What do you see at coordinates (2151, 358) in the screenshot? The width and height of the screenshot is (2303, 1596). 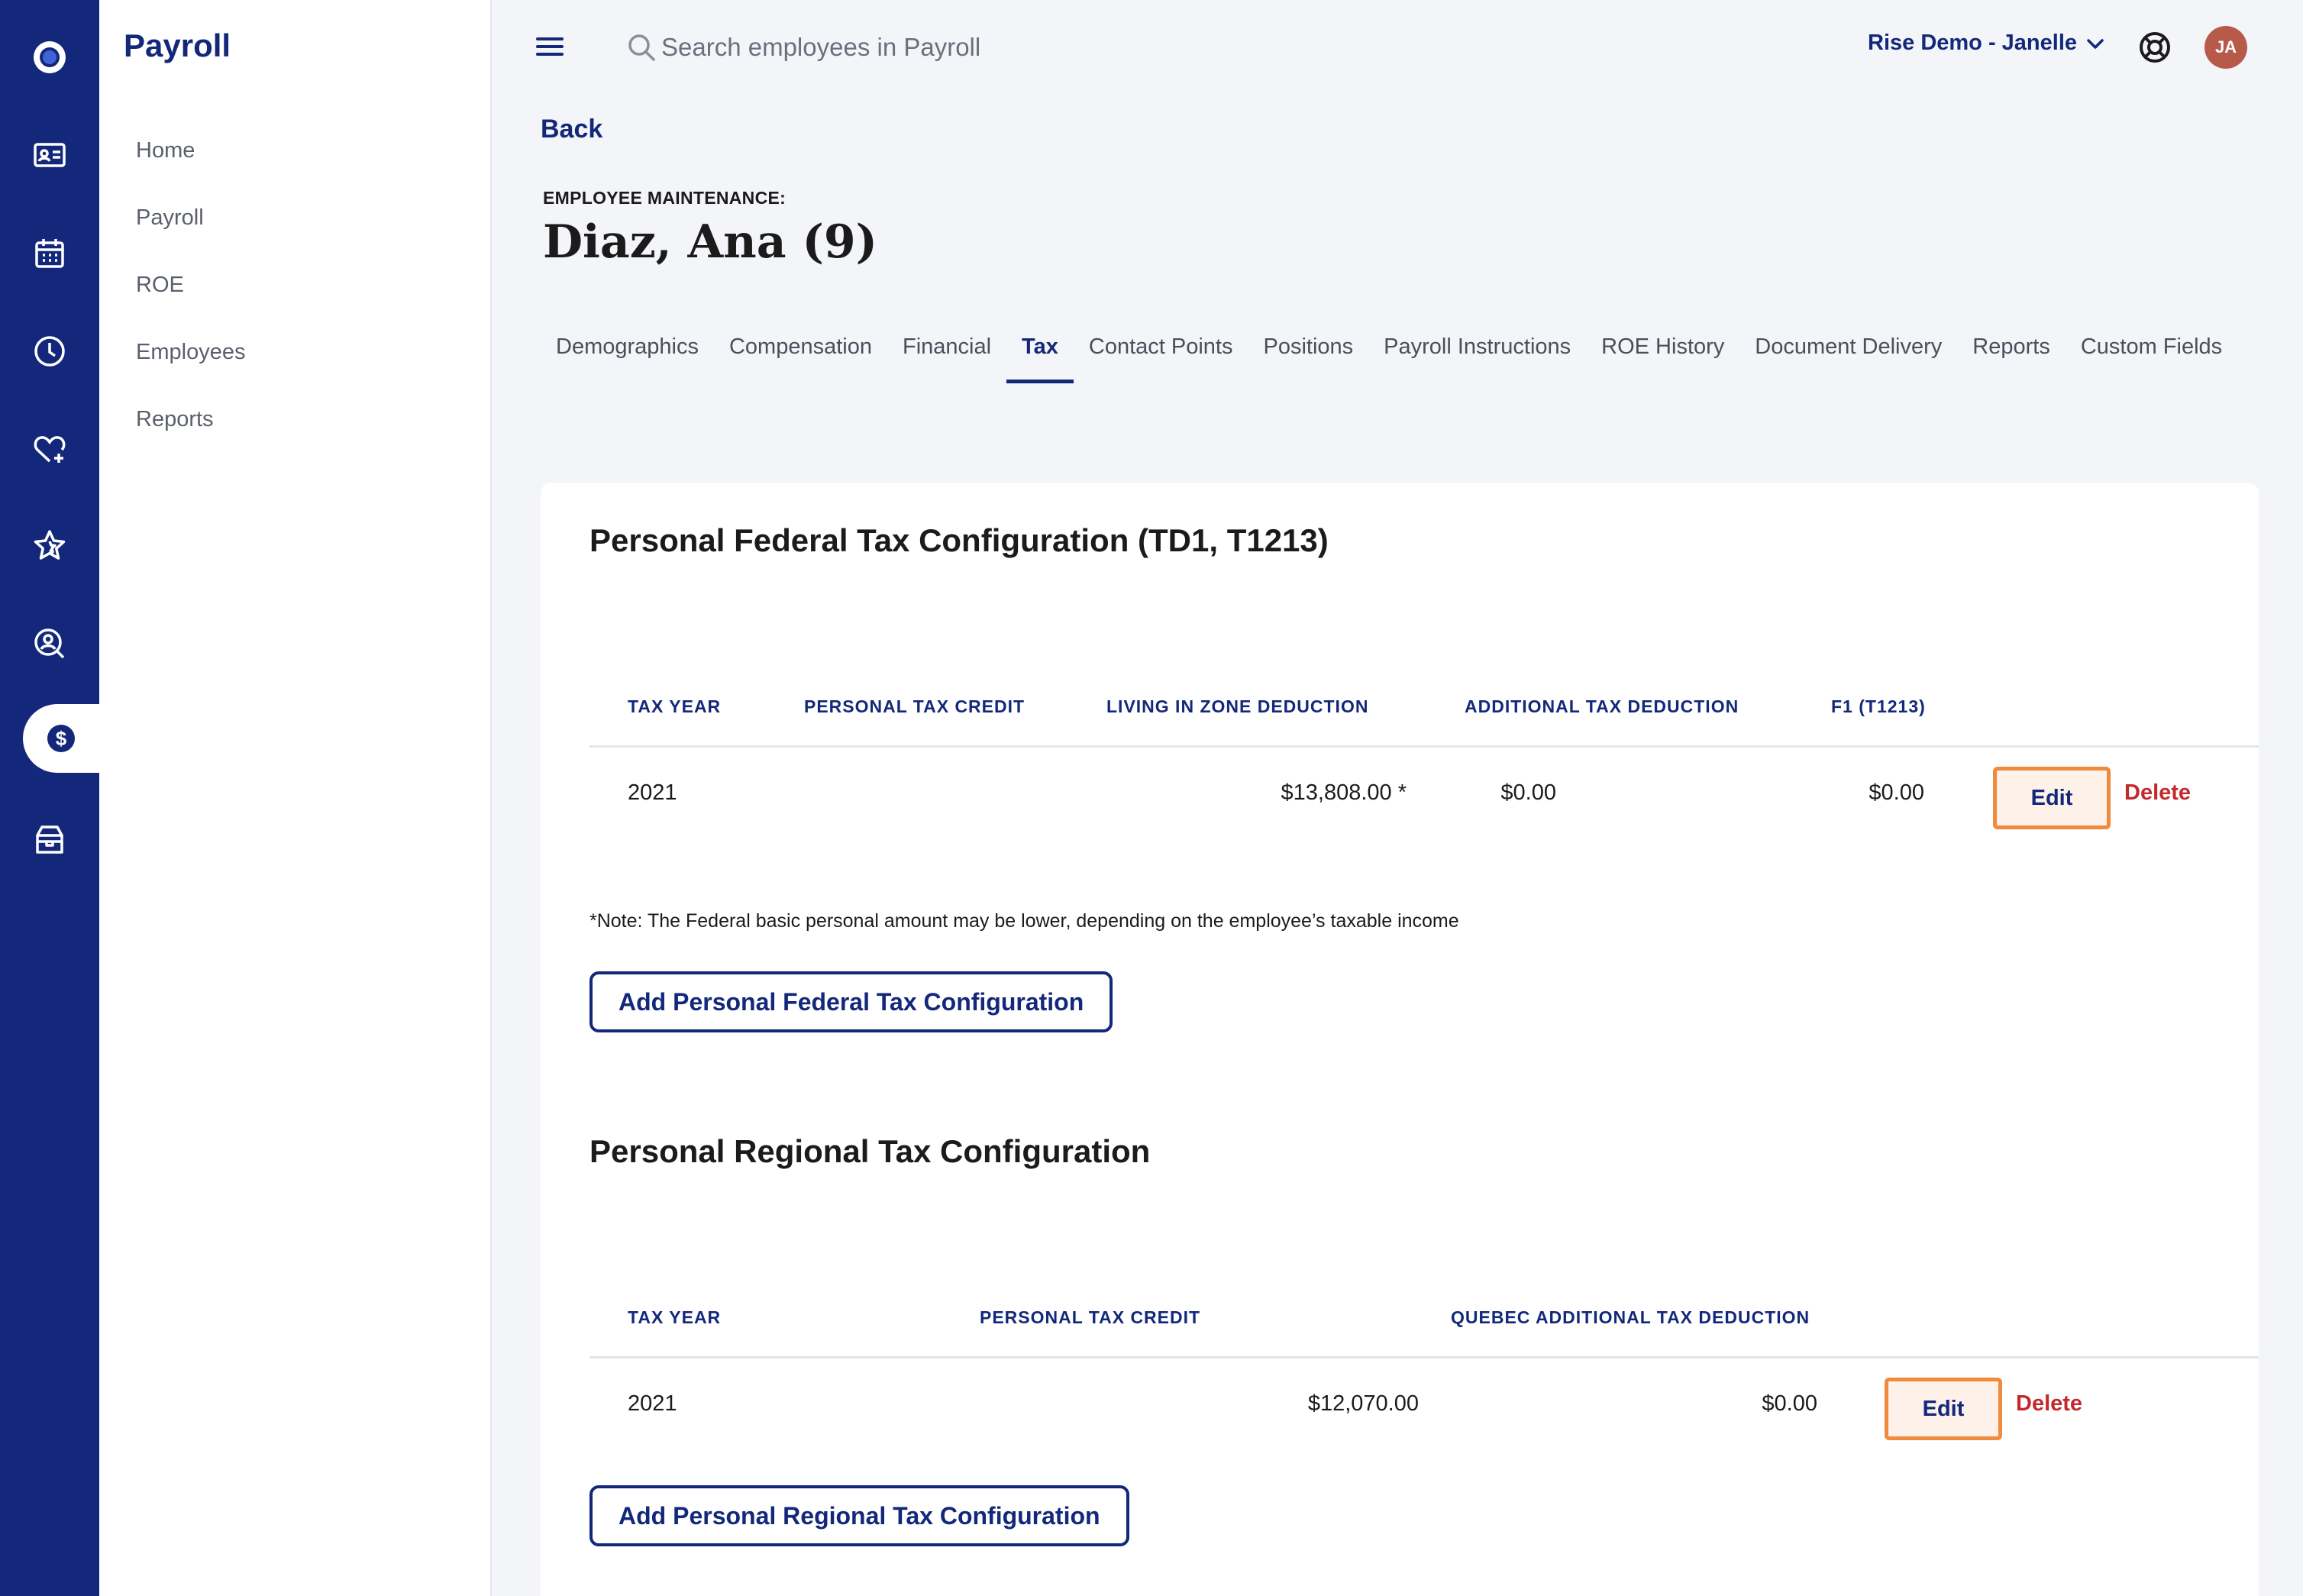 I see `tab-custom-fields: Custom Fields` at bounding box center [2151, 358].